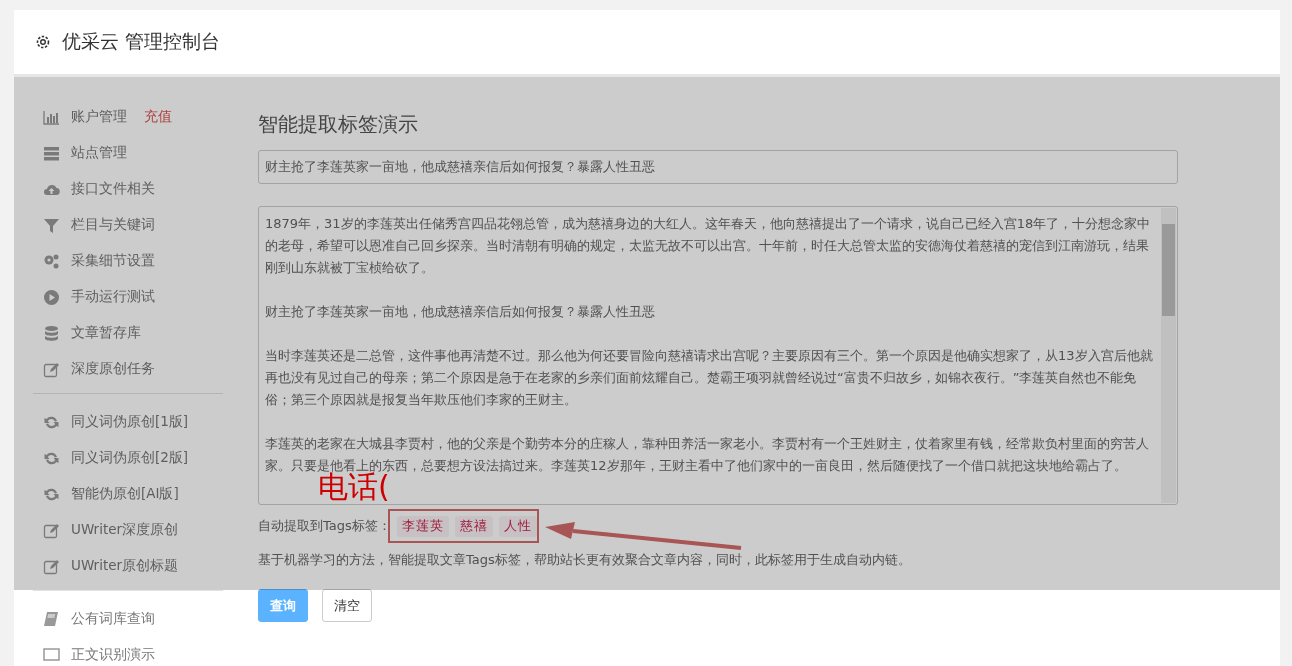 The width and height of the screenshot is (1292, 666). I want to click on book-icon, so click(51, 619).